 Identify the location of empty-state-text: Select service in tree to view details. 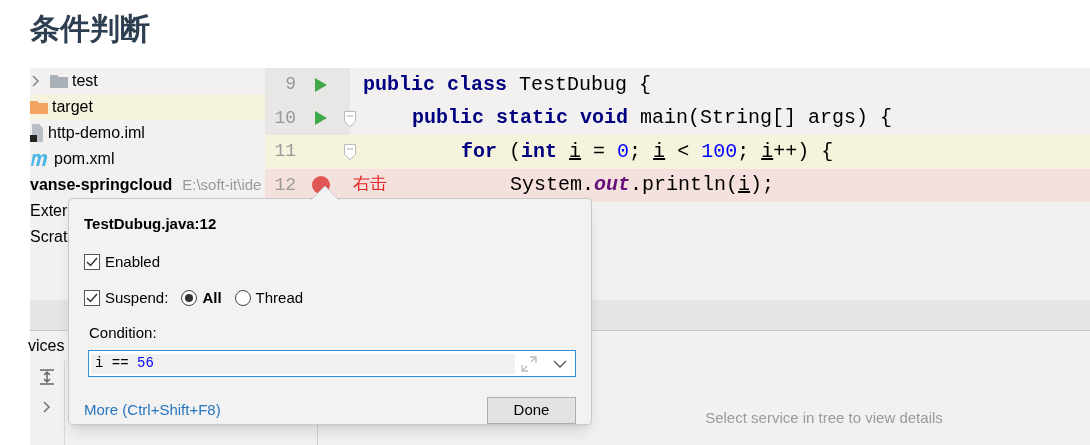
(824, 417).